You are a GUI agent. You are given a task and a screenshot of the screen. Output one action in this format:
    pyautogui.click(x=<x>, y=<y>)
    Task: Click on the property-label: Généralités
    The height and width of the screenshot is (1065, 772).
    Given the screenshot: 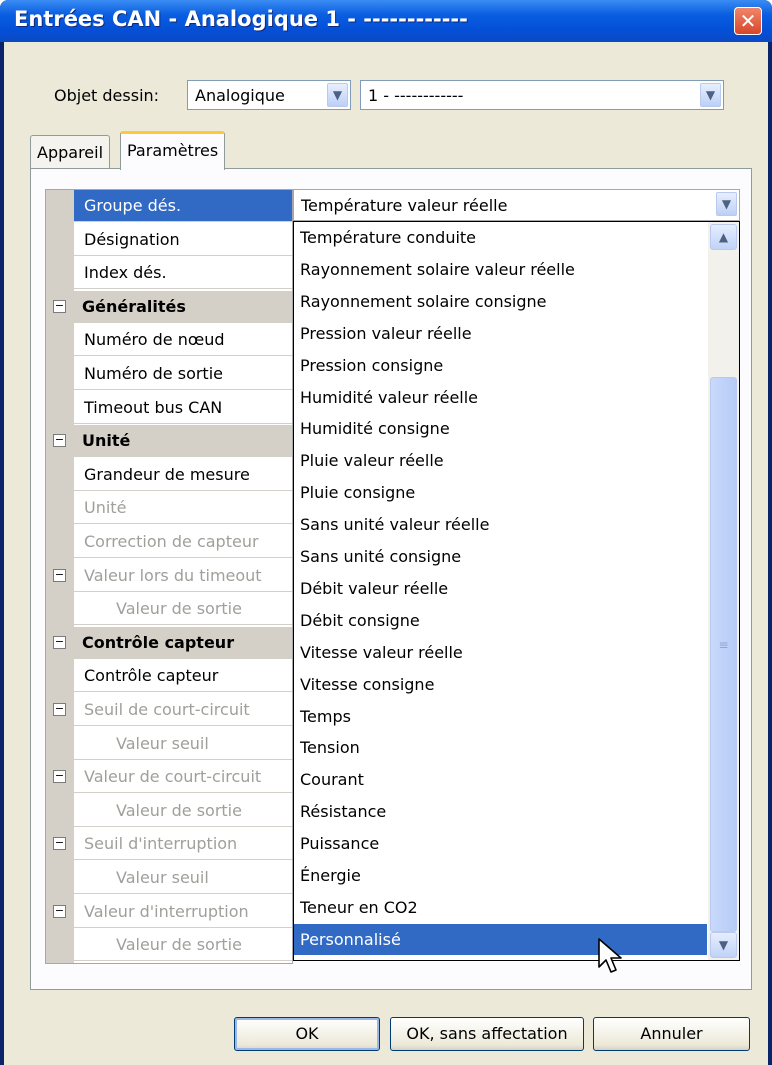 What is the action you would take?
    pyautogui.click(x=134, y=306)
    